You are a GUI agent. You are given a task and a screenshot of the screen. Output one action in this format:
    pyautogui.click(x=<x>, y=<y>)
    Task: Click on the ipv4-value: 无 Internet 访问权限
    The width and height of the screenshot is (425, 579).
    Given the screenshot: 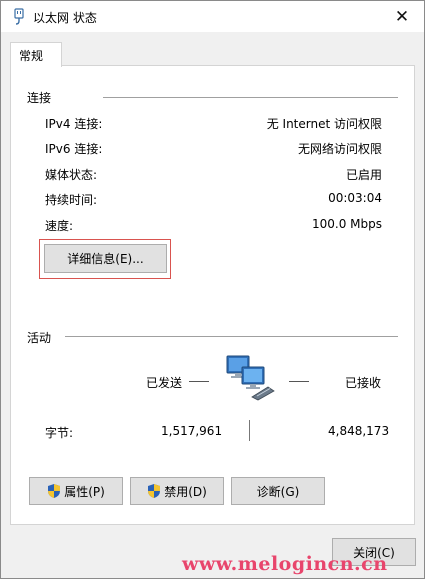 What is the action you would take?
    pyautogui.click(x=324, y=124)
    